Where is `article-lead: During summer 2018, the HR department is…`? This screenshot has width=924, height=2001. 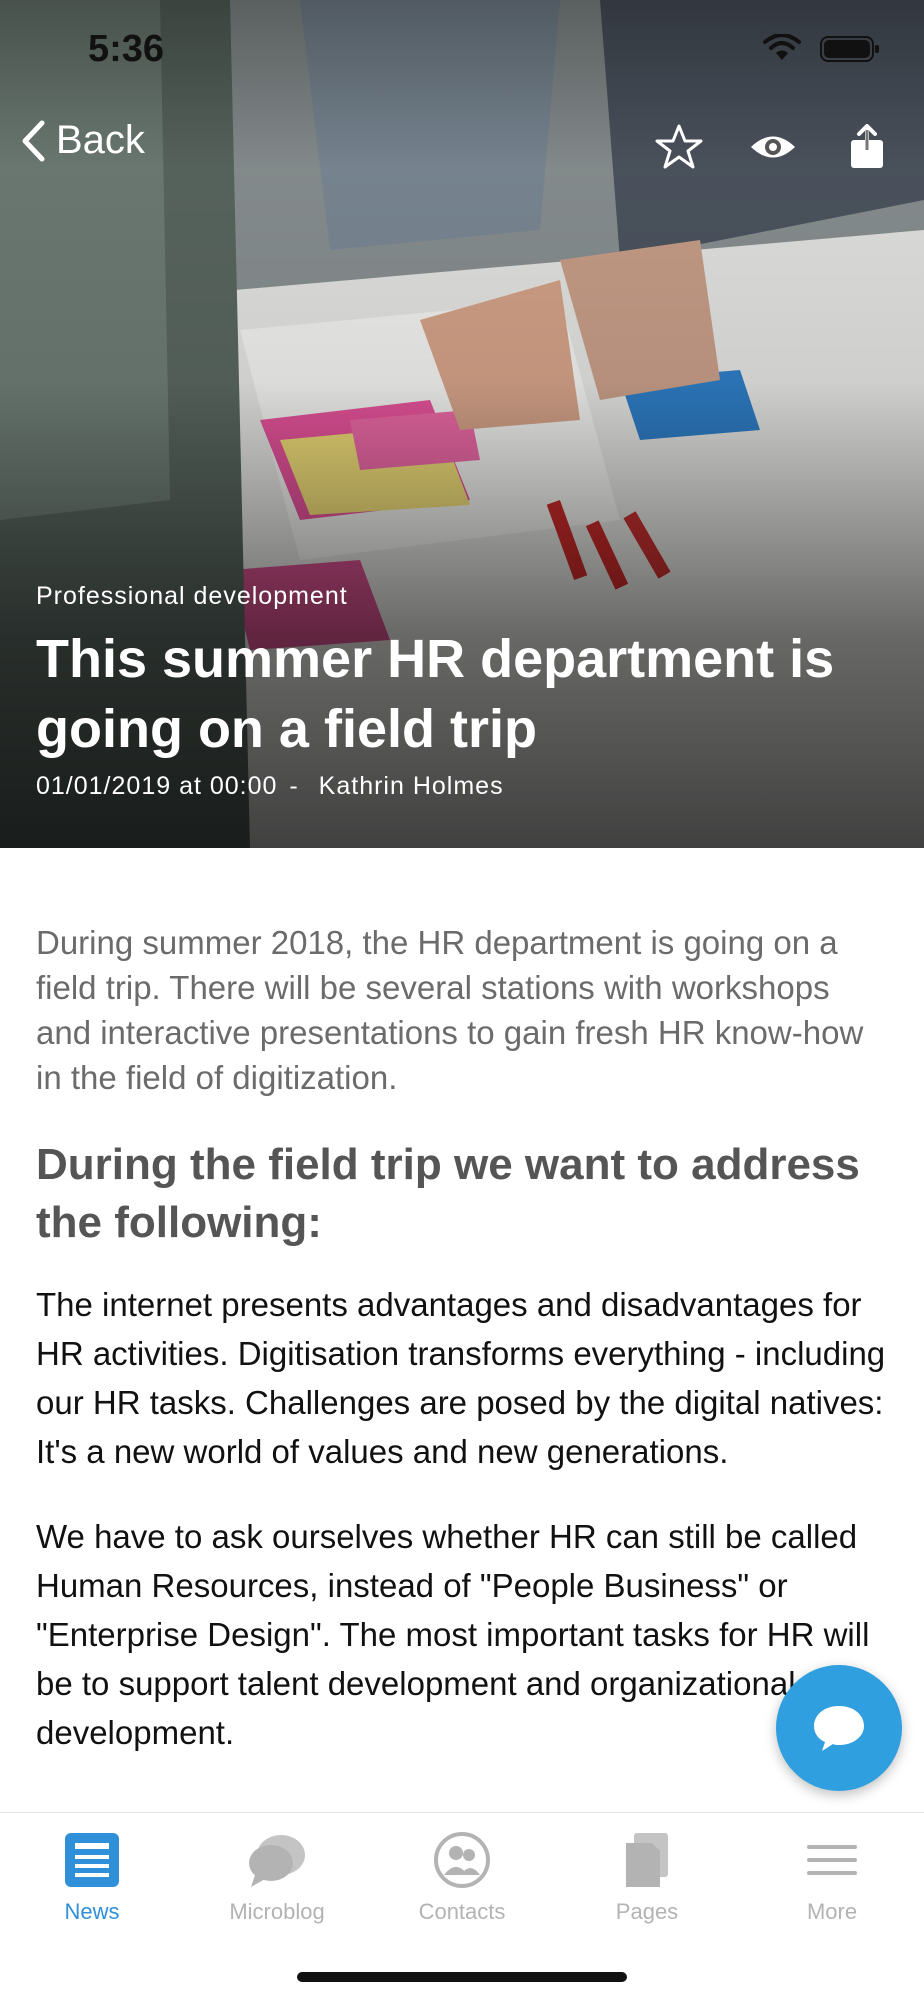 article-lead: During summer 2018, the HR department is… is located at coordinates (450, 1010).